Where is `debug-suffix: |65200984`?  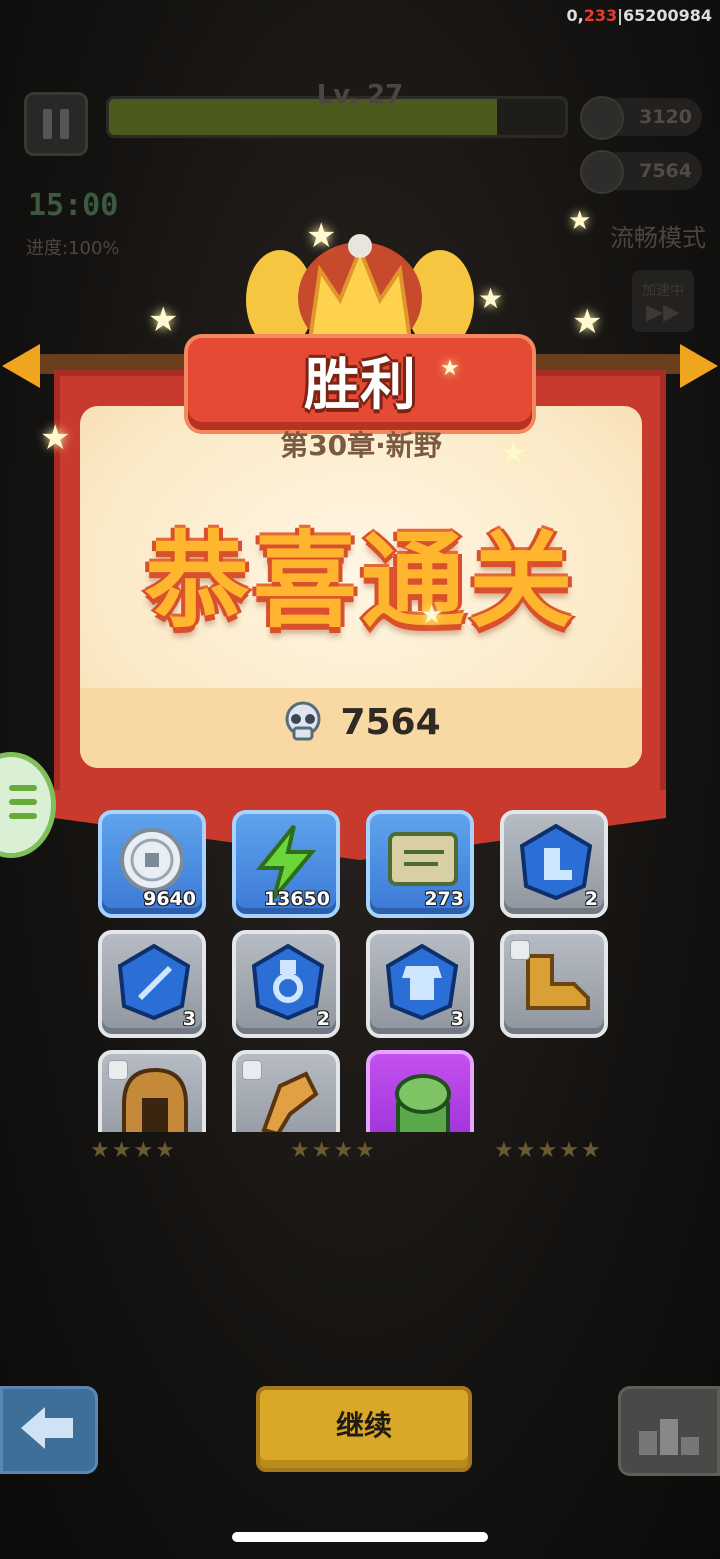 debug-suffix: |65200984 is located at coordinates (664, 15).